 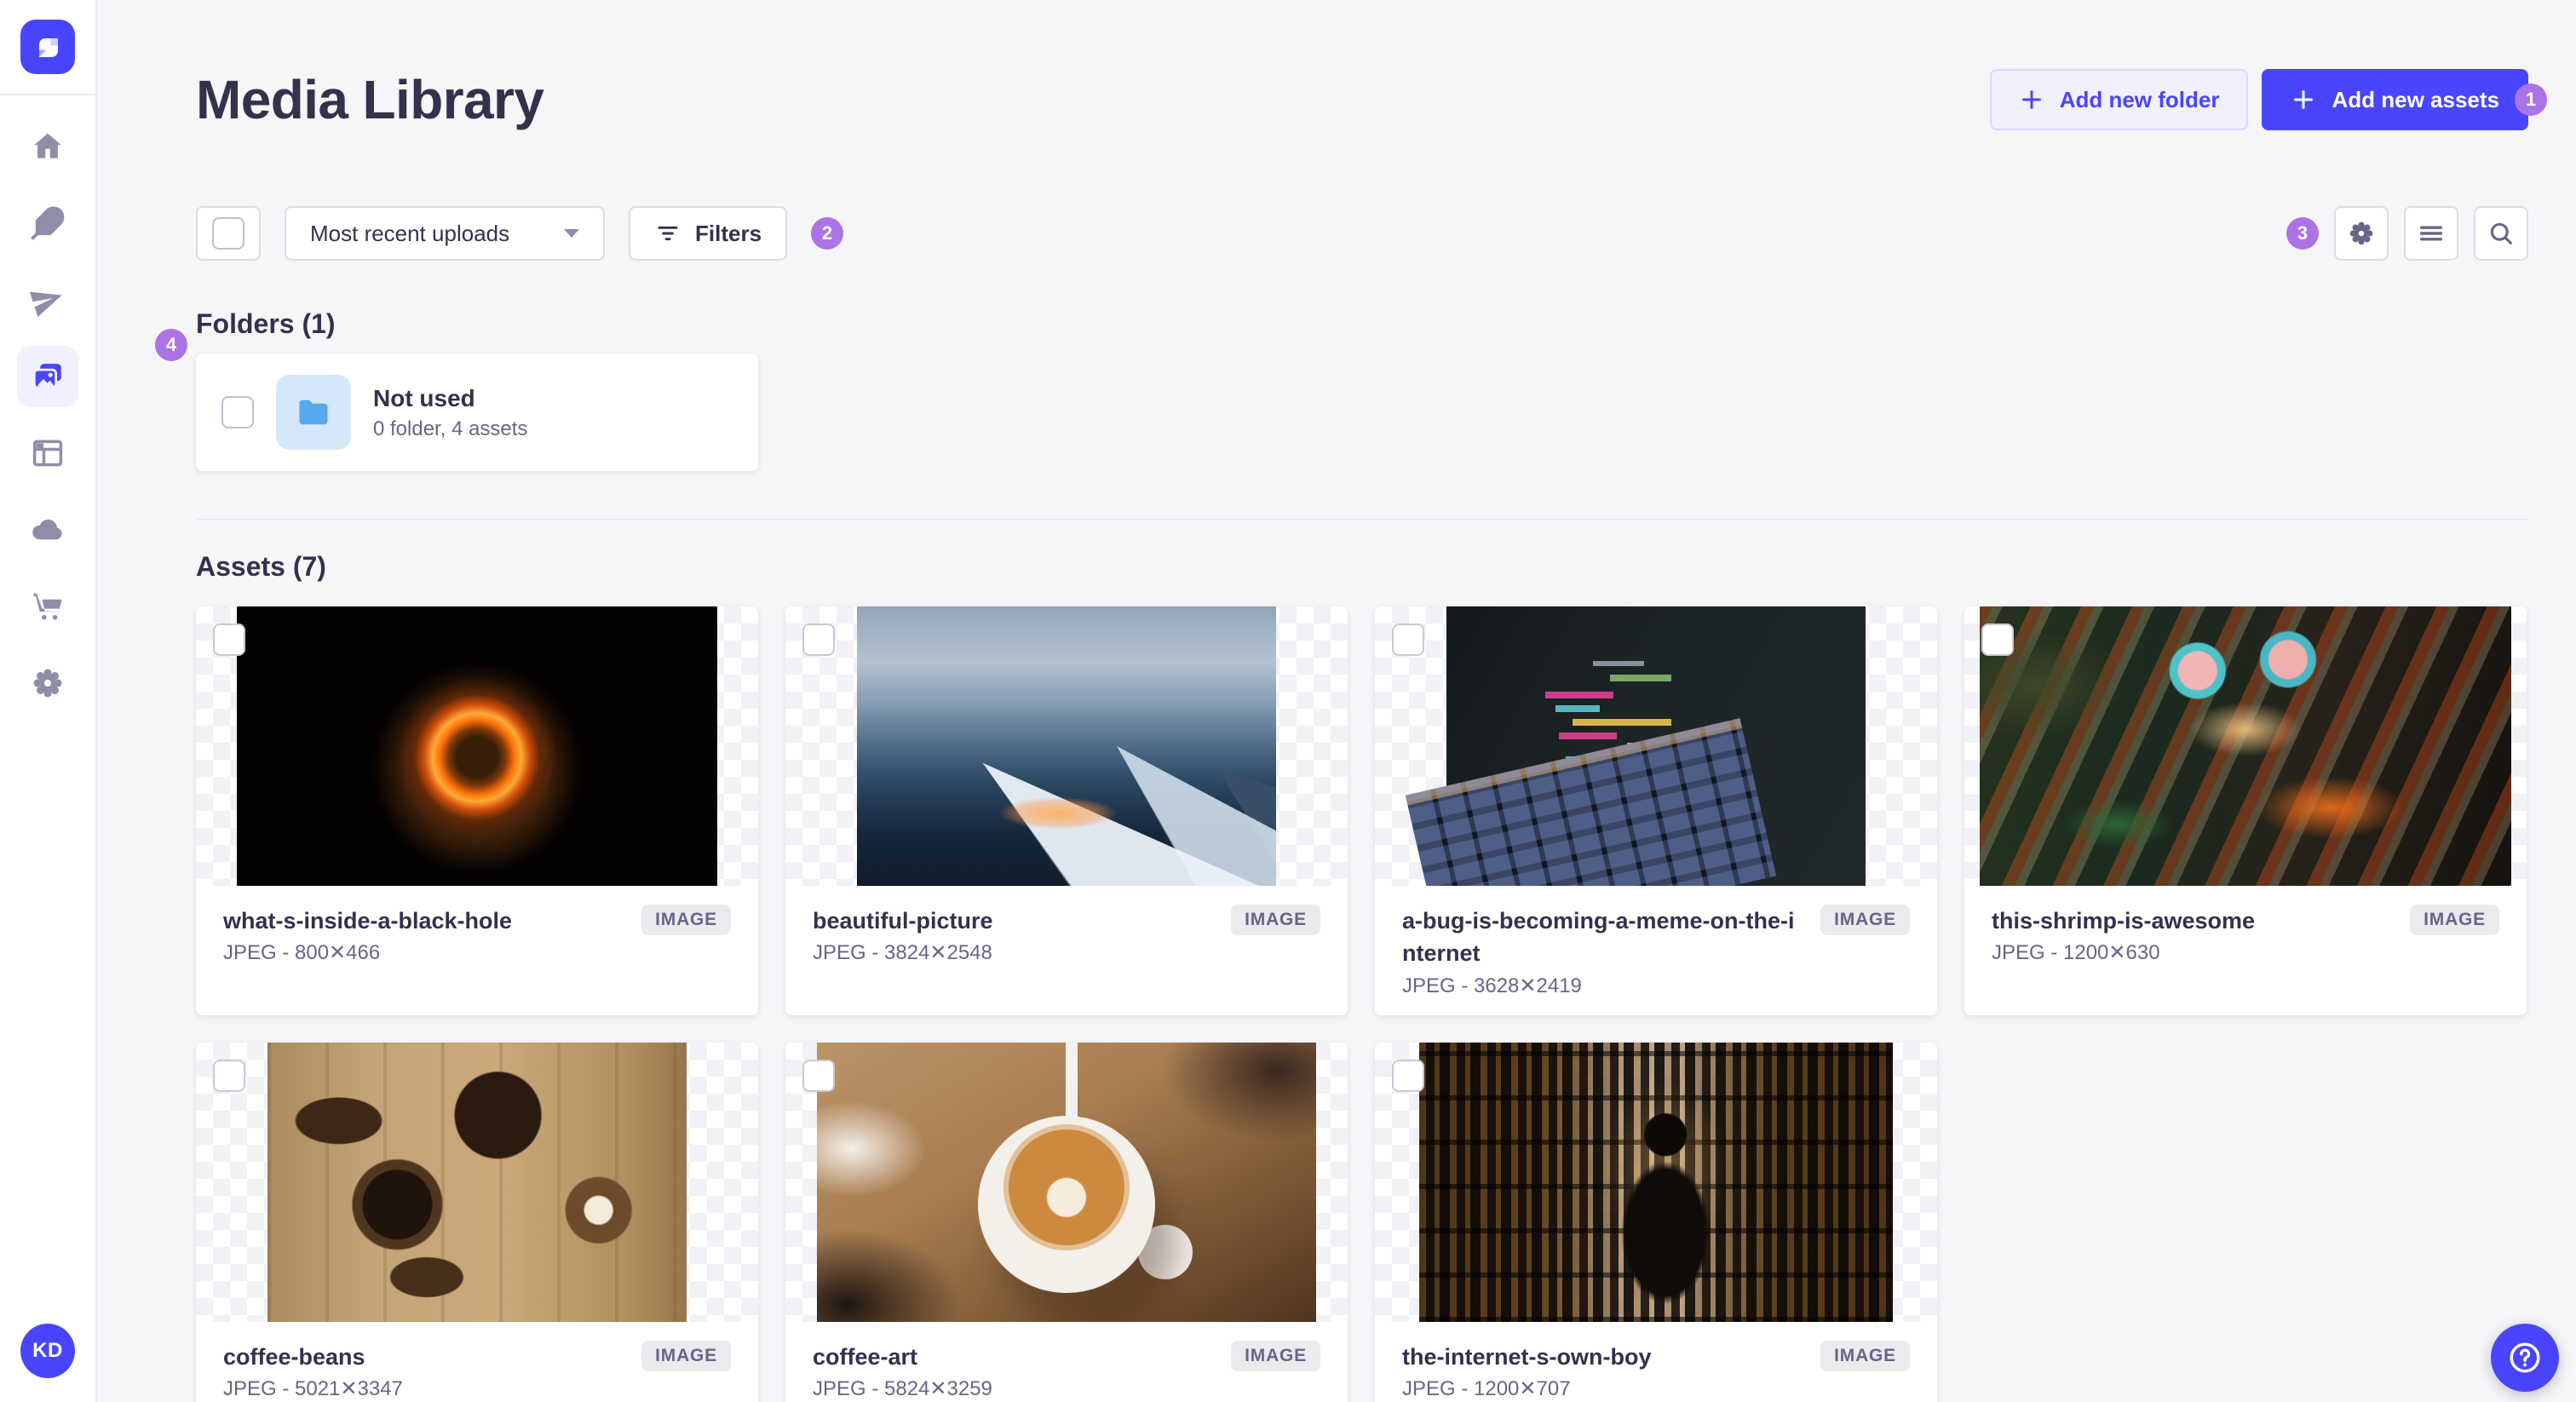 I want to click on cloud-icon, so click(x=47, y=529).